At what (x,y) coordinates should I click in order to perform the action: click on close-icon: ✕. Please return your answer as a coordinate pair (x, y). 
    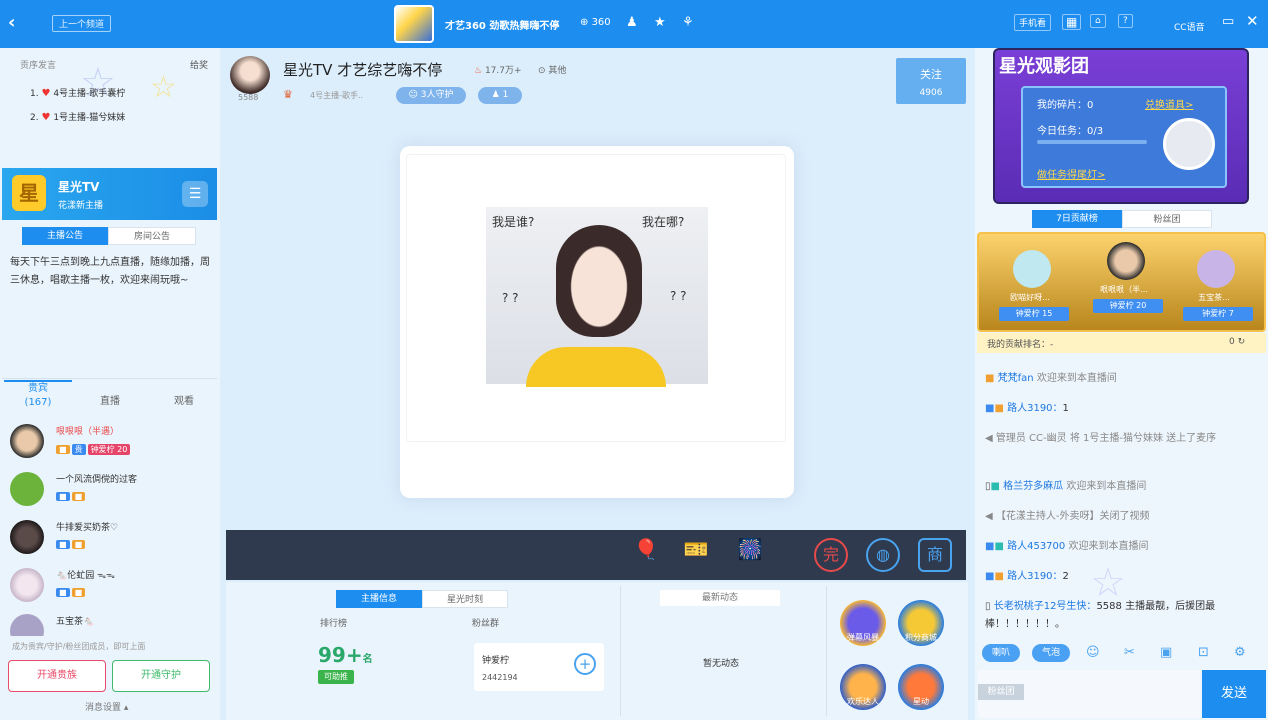
    Looking at the image, I should click on (1252, 21).